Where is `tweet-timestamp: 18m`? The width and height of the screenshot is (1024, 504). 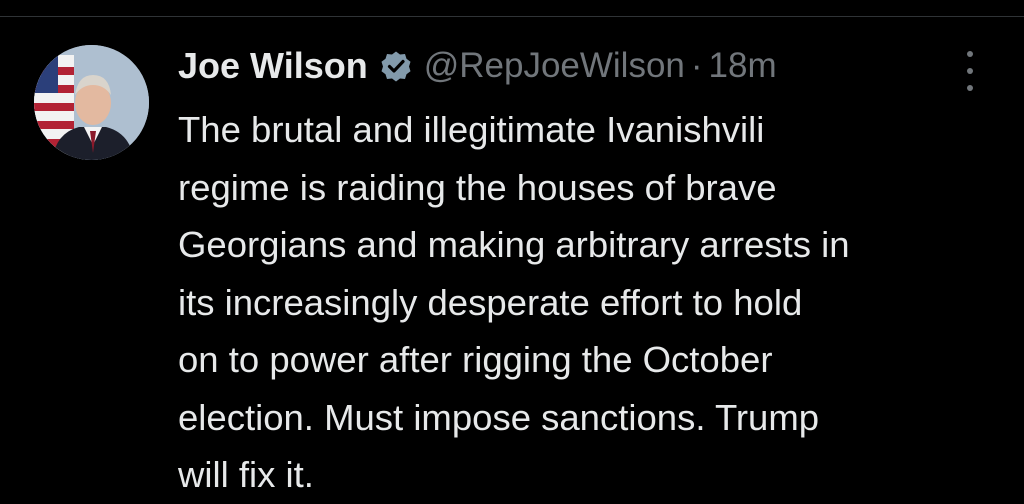
tweet-timestamp: 18m is located at coordinates (743, 66).